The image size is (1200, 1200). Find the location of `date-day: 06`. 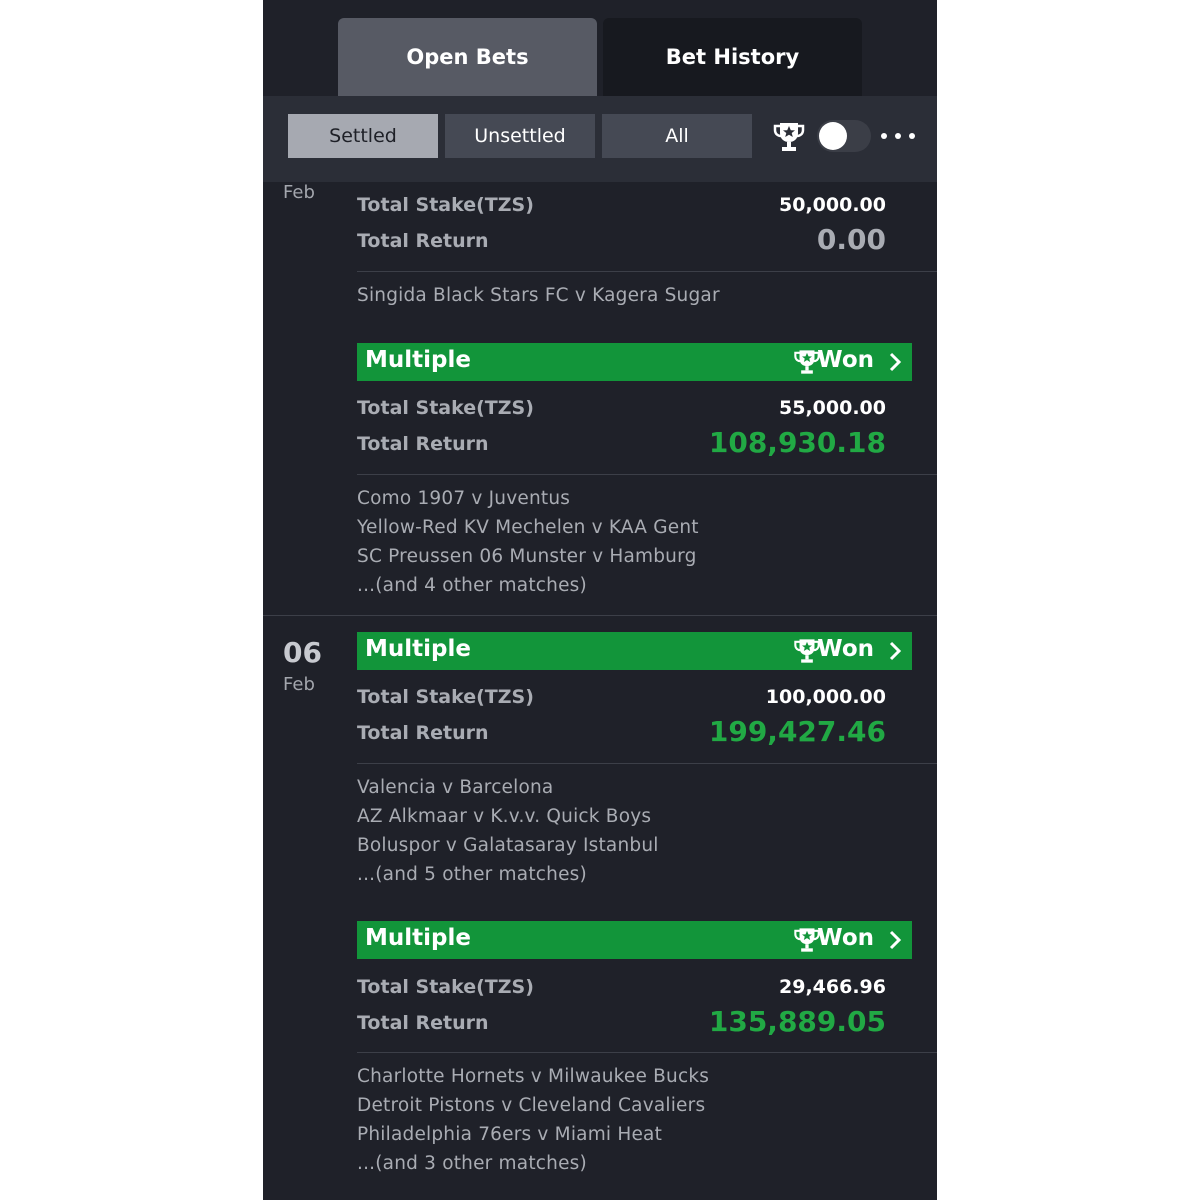

date-day: 06 is located at coordinates (302, 652).